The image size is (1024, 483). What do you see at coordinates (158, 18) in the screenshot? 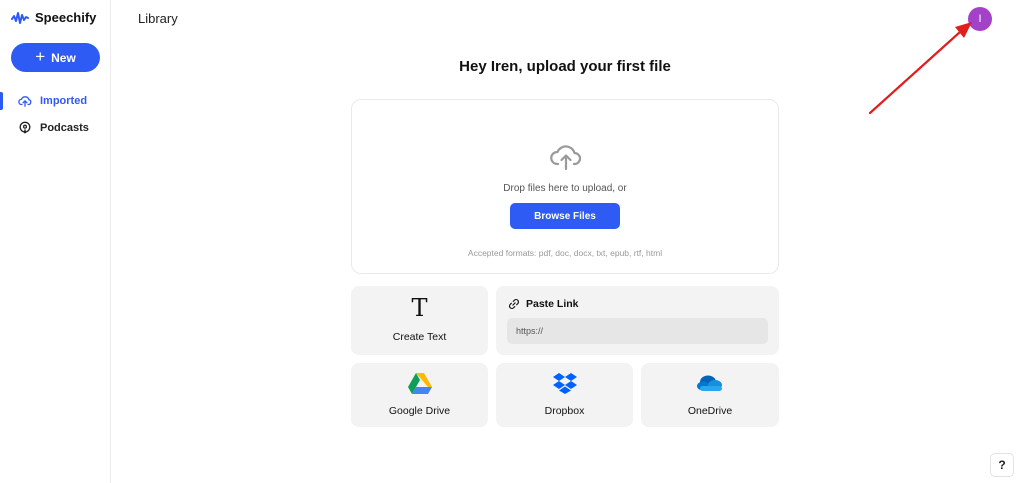
I see `page-title: Library` at bounding box center [158, 18].